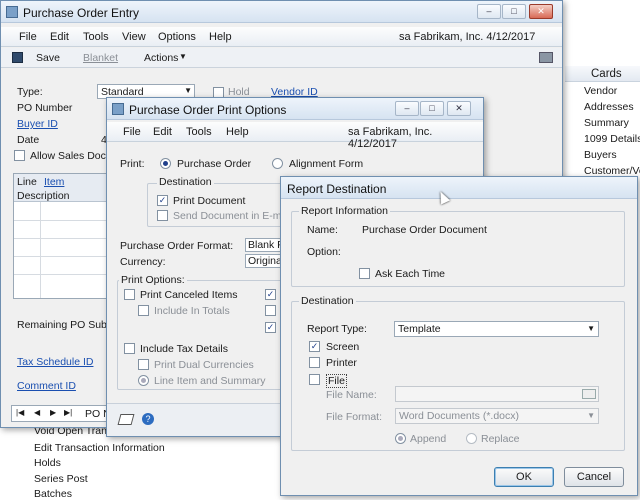  What do you see at coordinates (54, 182) in the screenshot?
I see `col-item: Item` at bounding box center [54, 182].